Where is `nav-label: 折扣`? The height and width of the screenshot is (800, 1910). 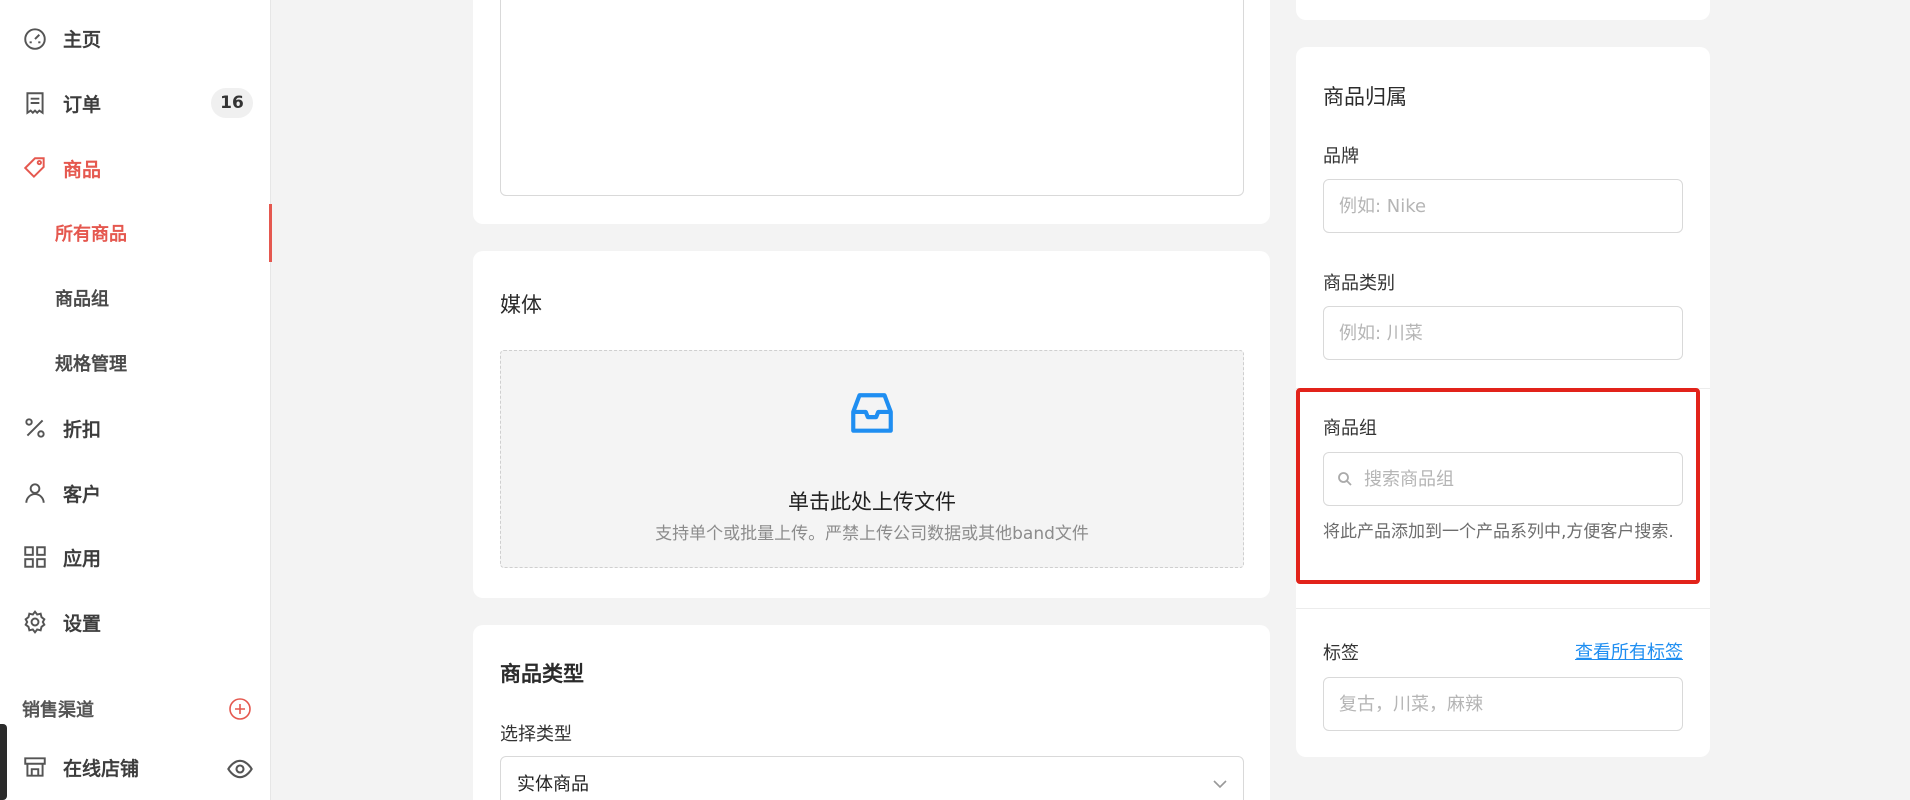 nav-label: 折扣 is located at coordinates (82, 429).